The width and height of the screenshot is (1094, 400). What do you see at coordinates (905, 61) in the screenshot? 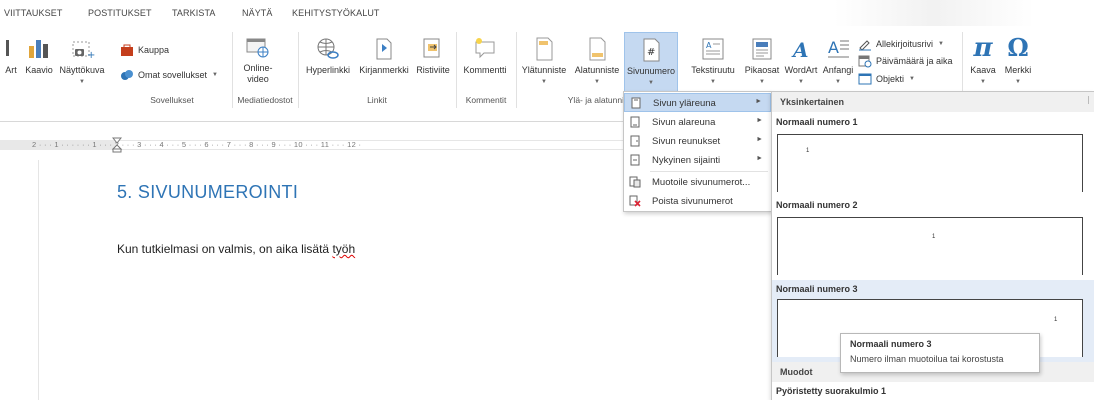
I see `date-time-button: Päivämäärä ja aika` at bounding box center [905, 61].